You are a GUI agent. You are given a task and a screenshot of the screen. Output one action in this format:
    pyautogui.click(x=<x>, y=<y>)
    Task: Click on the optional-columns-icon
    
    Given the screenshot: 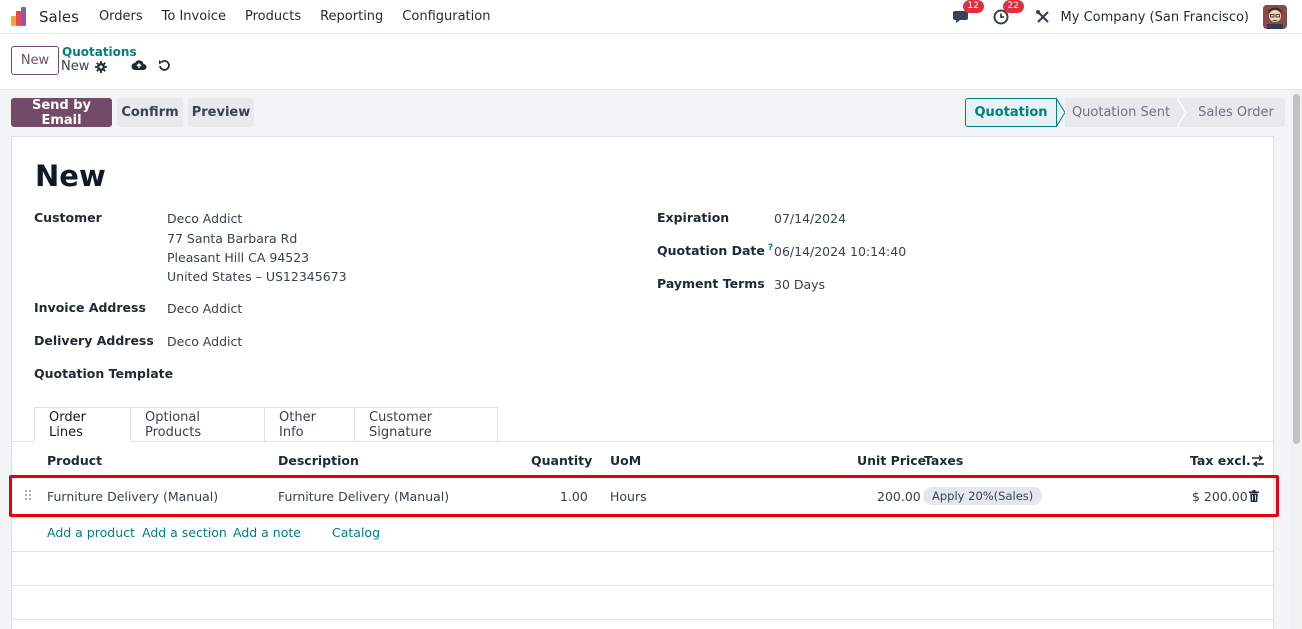 What is the action you would take?
    pyautogui.click(x=1258, y=461)
    